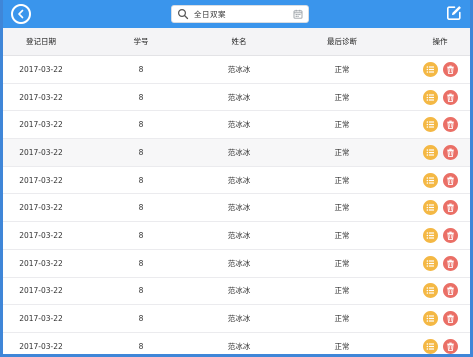 This screenshot has height=357, width=473. What do you see at coordinates (454, 13) in the screenshot?
I see `edit-icon` at bounding box center [454, 13].